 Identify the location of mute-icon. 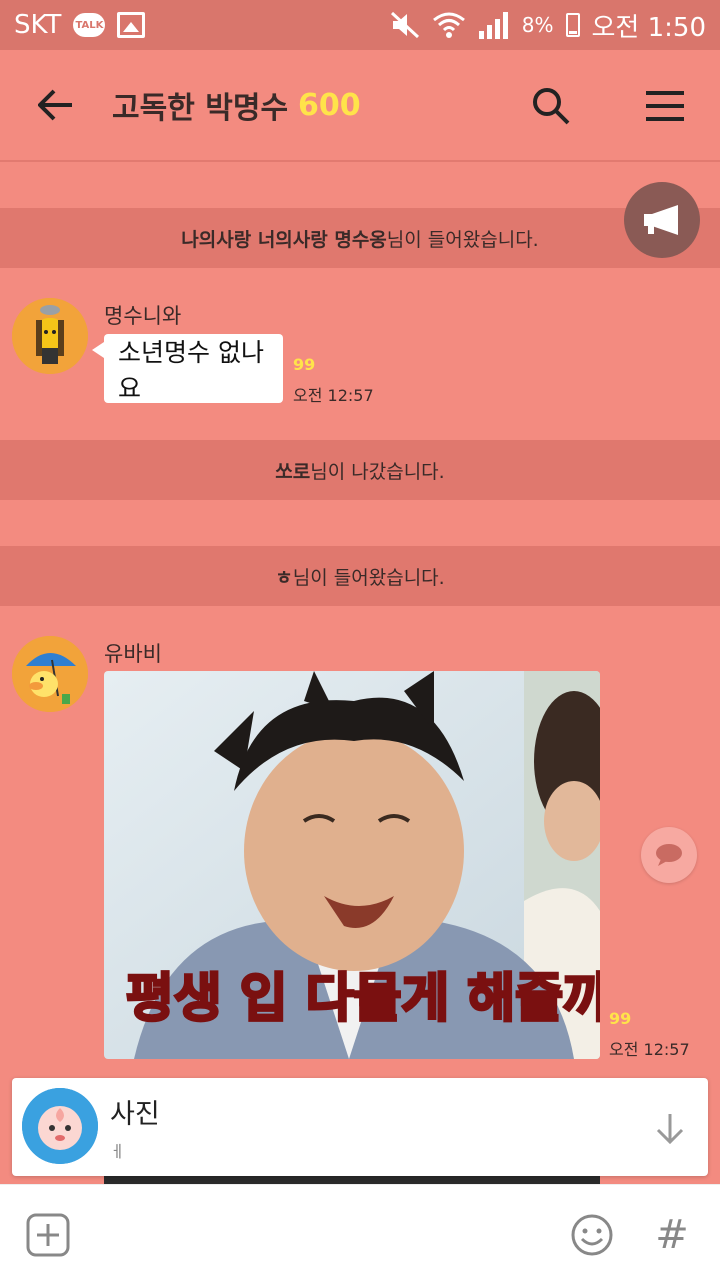
(404, 25).